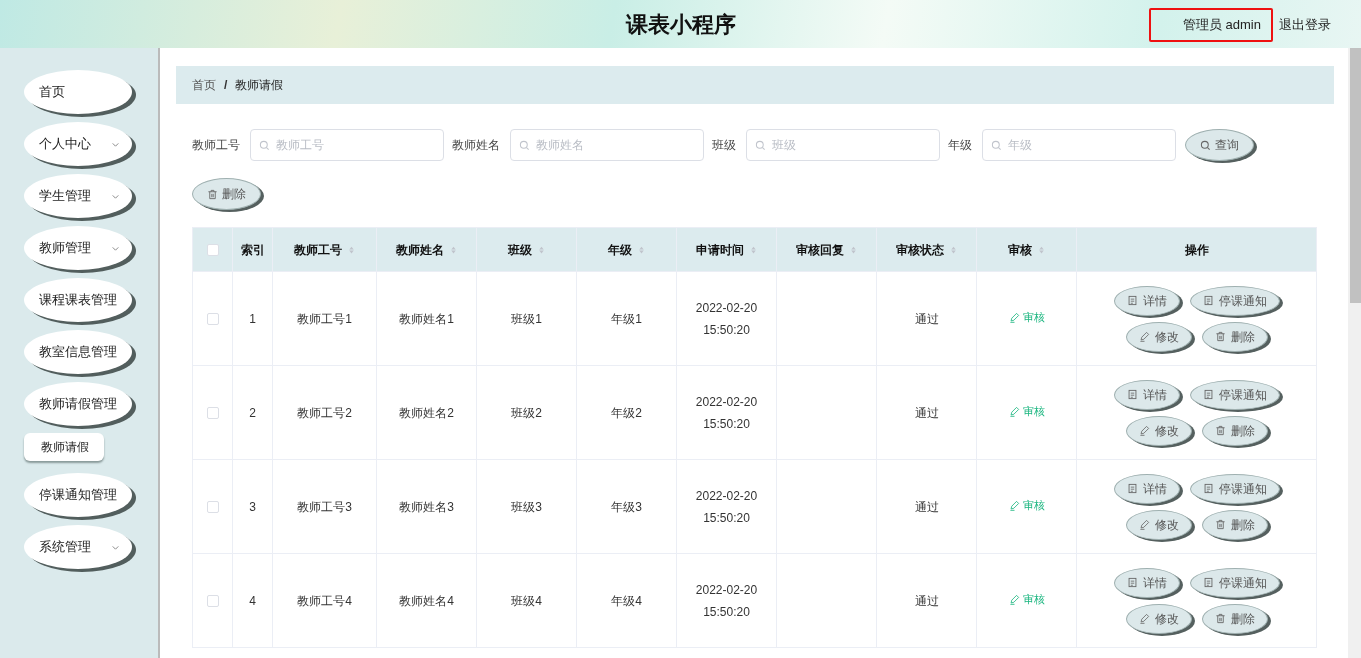 Image resolution: width=1361 pixels, height=658 pixels. What do you see at coordinates (204, 85) in the screenshot?
I see `breadcrumb-item: 首页` at bounding box center [204, 85].